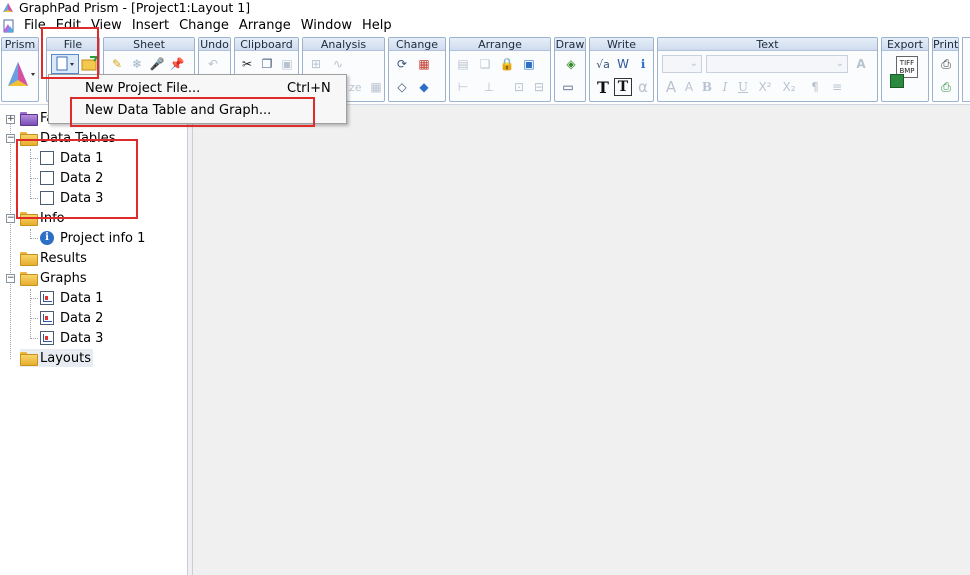  Describe the element at coordinates (966, 69) in the screenshot. I see `ribbon-overflow` at that location.